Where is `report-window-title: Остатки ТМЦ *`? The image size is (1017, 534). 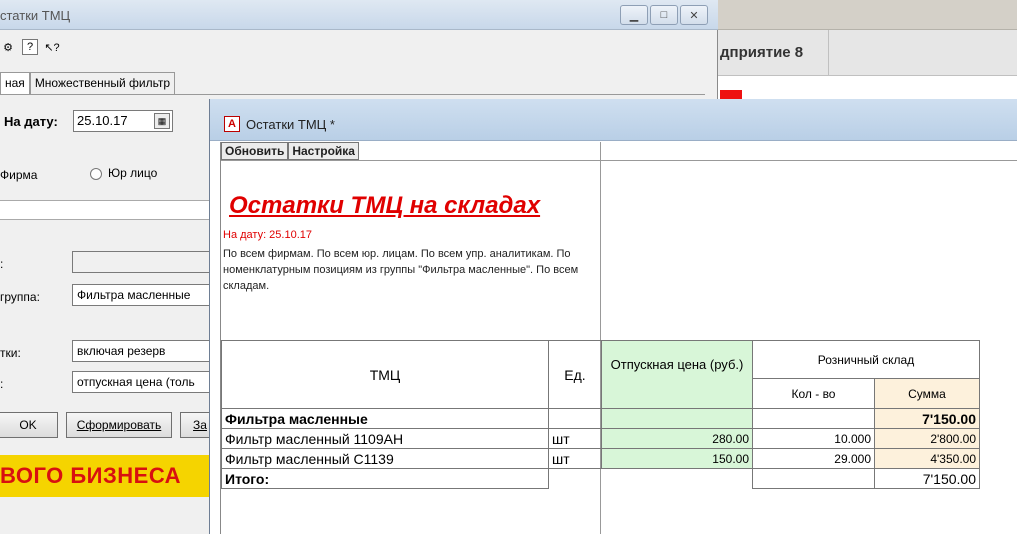
report-window-title: Остатки ТМЦ * is located at coordinates (290, 124).